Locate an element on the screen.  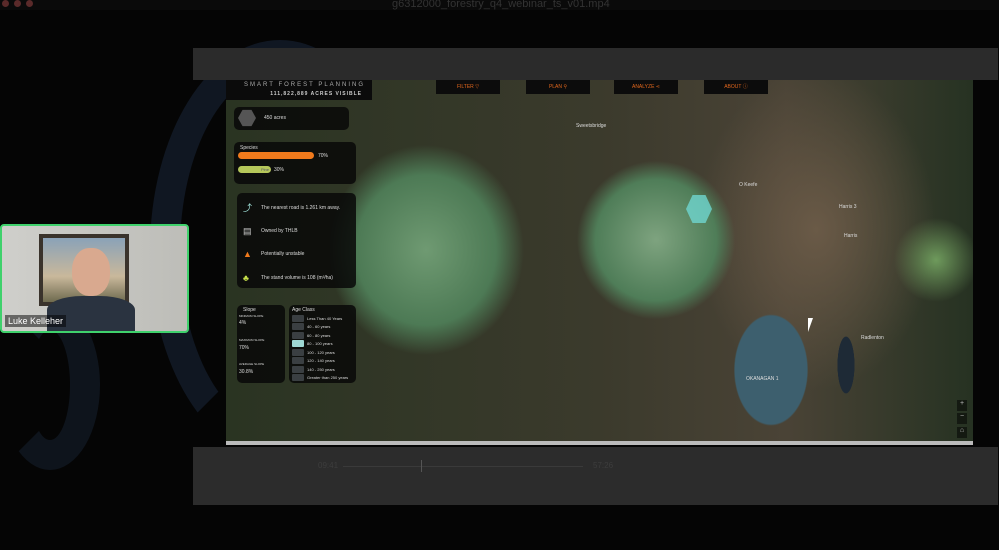
video-player-controls: 09:41 57:26 is located at coordinates (595, 476).